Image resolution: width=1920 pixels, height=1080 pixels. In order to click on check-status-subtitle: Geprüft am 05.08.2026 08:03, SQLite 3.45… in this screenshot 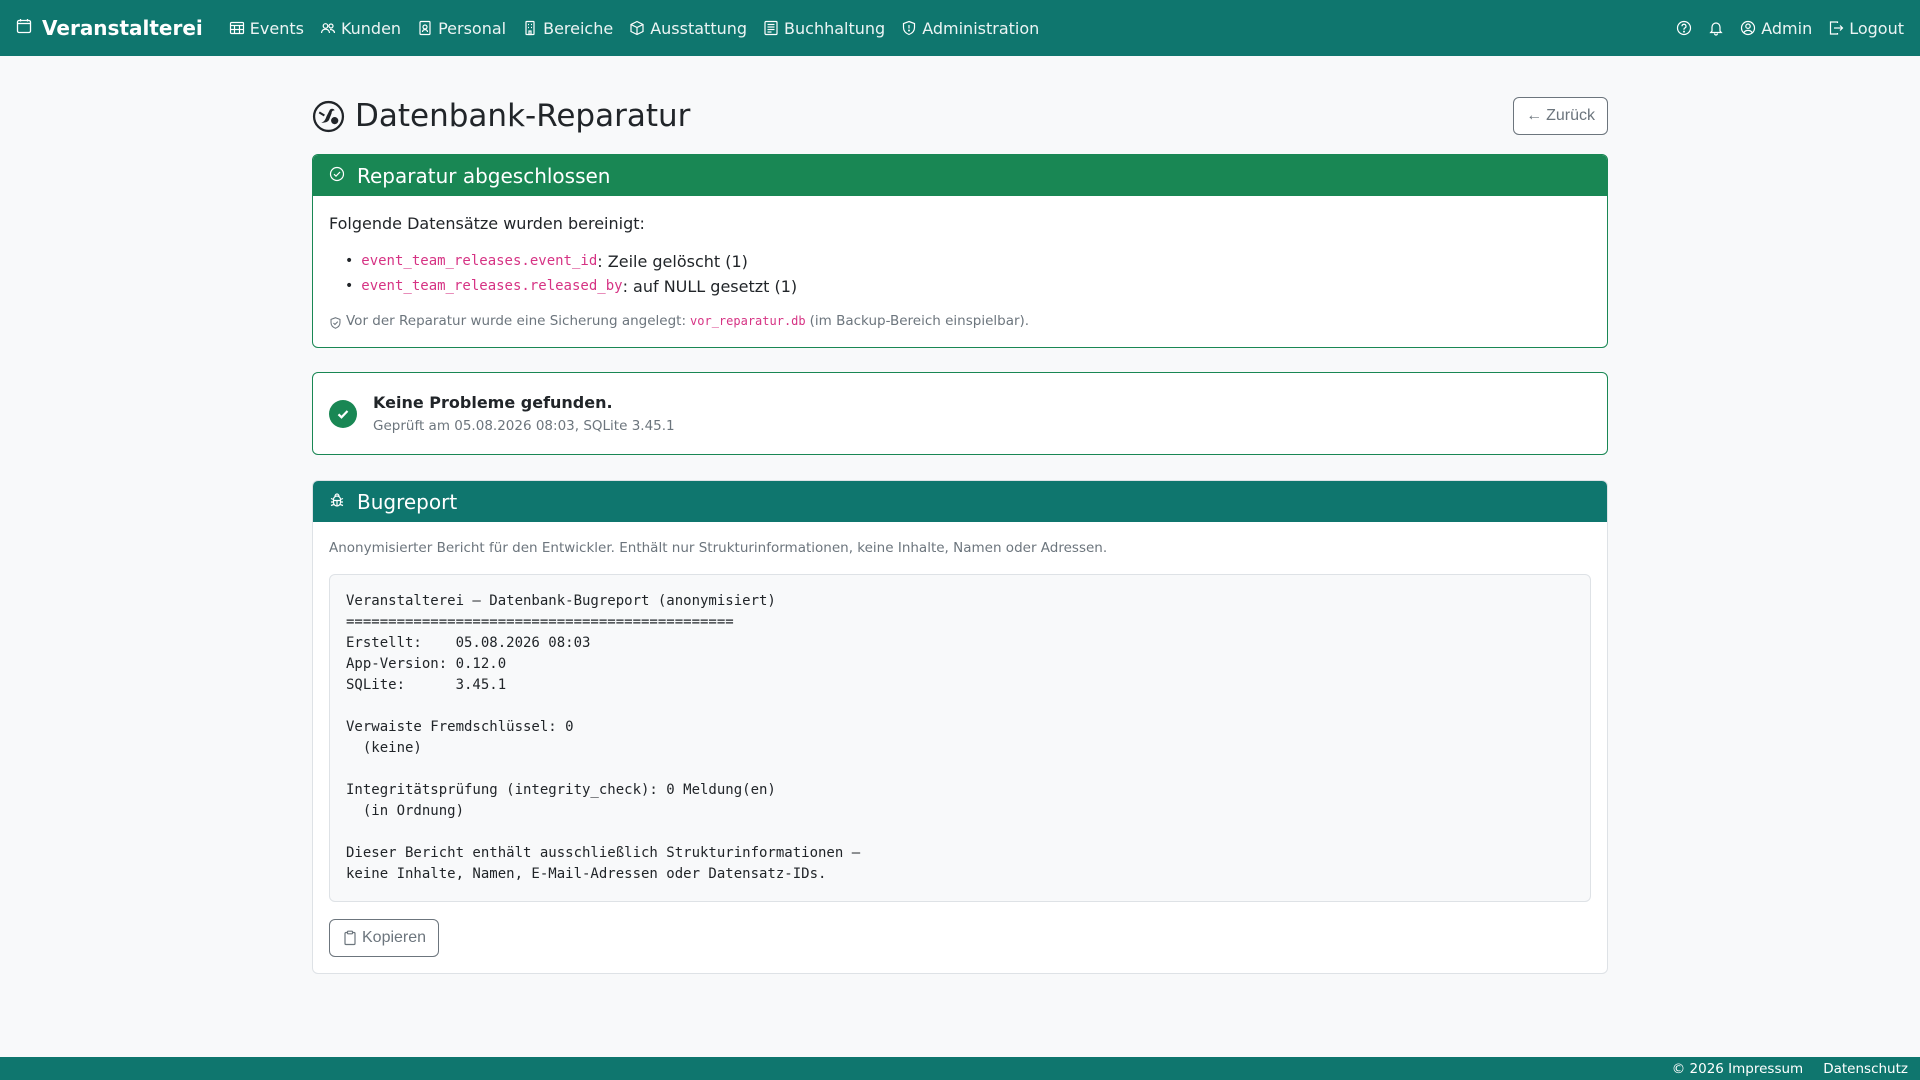, I will do `click(524, 426)`.